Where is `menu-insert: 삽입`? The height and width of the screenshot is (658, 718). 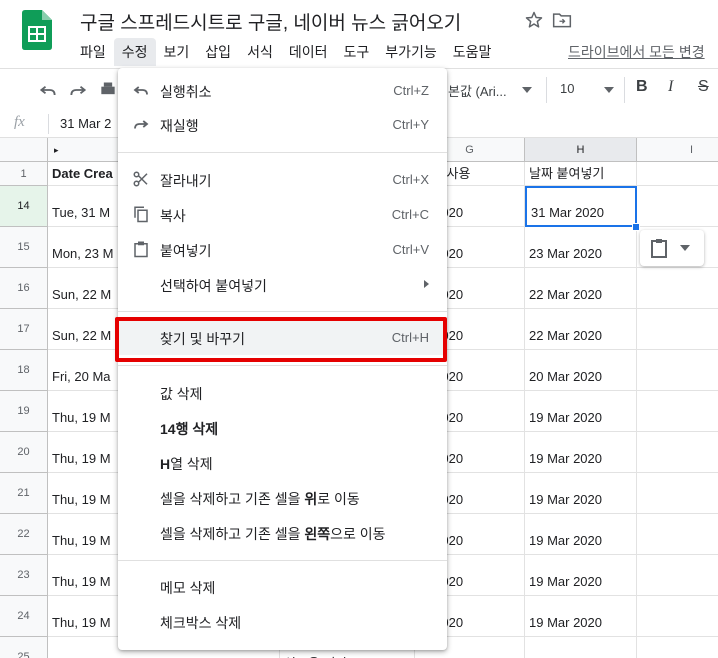
menu-insert: 삽입 is located at coordinates (218, 52).